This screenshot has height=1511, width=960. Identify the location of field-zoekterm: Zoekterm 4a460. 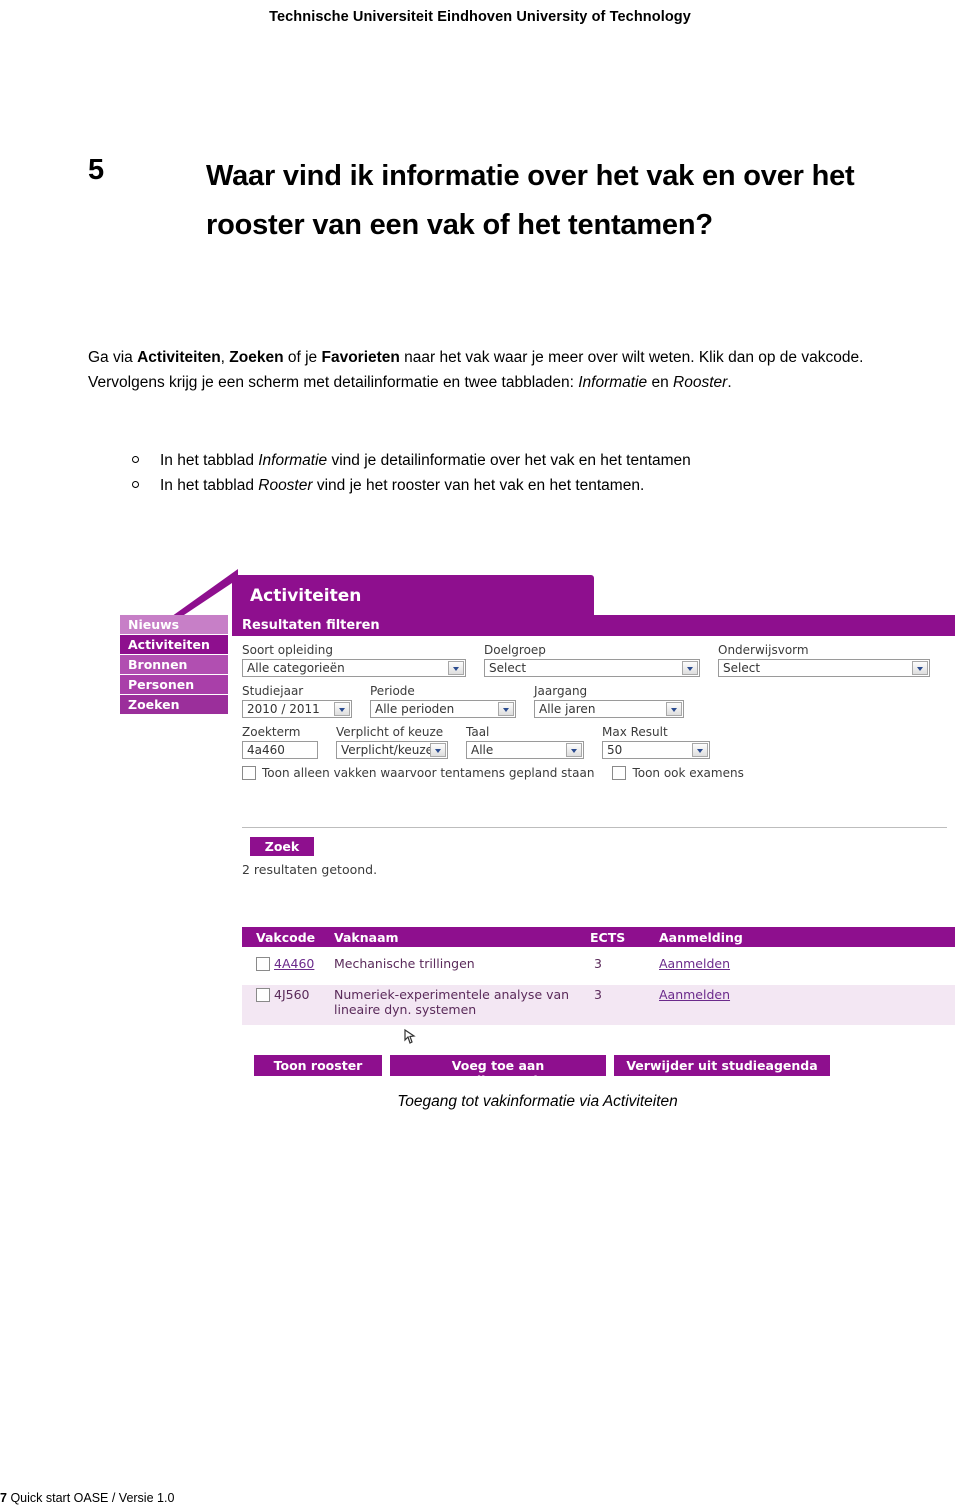
(280, 742).